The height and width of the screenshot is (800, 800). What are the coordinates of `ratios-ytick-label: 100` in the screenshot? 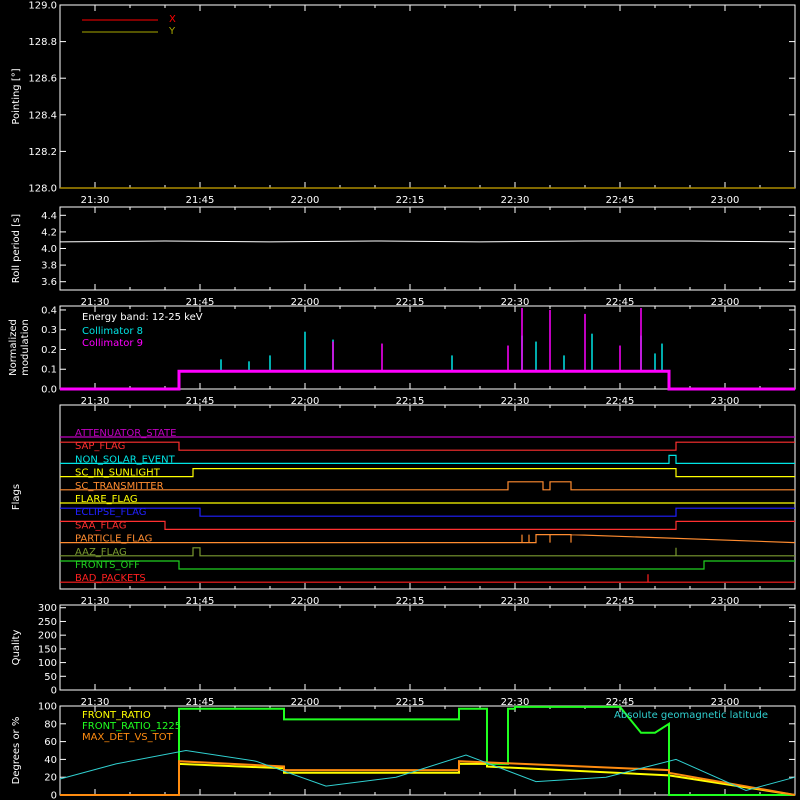 It's located at (47, 707).